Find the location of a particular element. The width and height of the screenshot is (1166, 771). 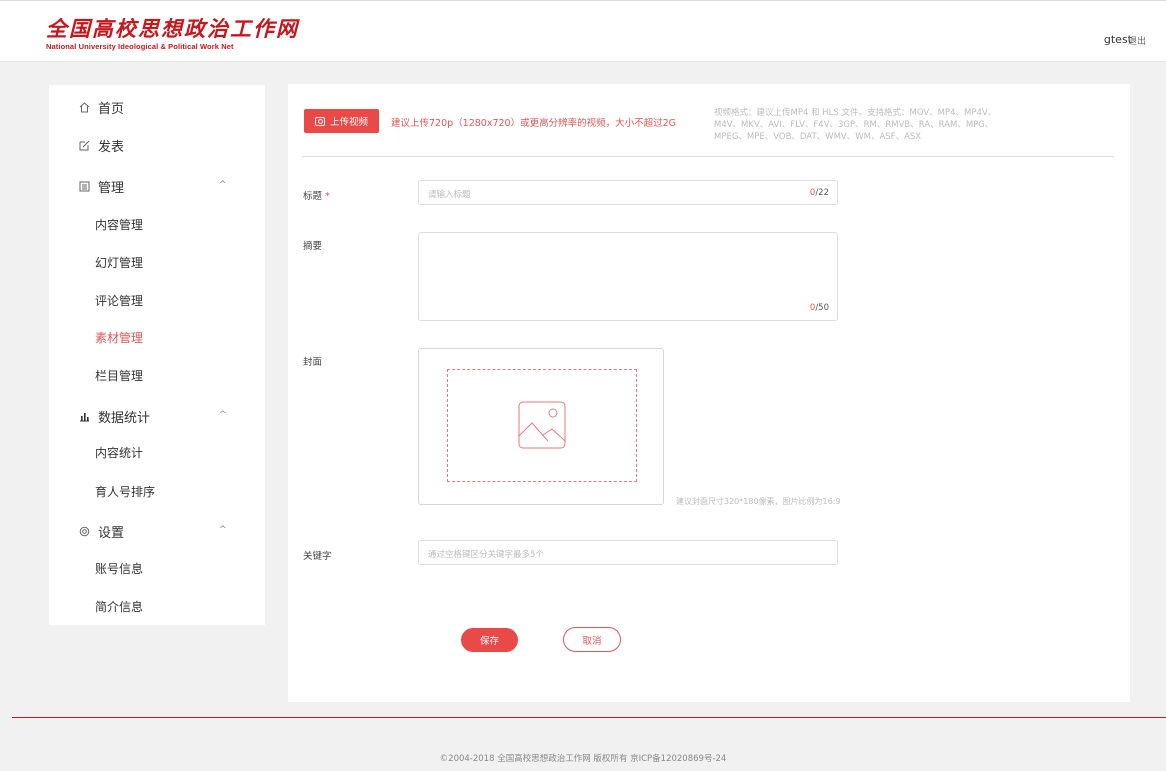

summary-max: /50 is located at coordinates (822, 308).